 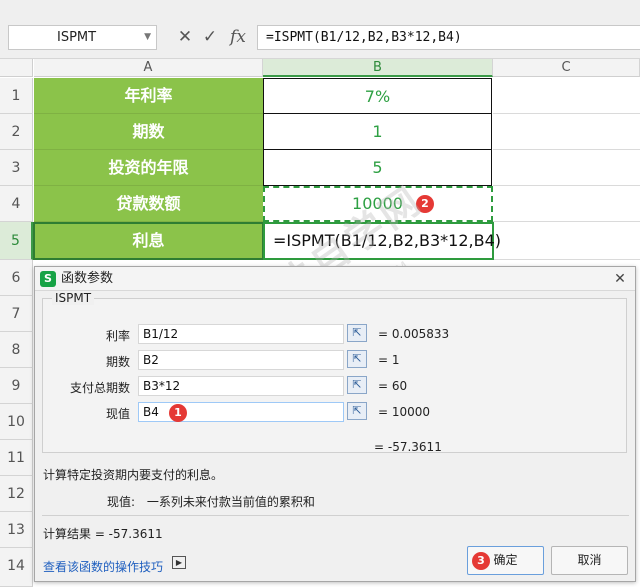 What do you see at coordinates (404, 412) in the screenshot?
I see `param-result-pv: = 10000` at bounding box center [404, 412].